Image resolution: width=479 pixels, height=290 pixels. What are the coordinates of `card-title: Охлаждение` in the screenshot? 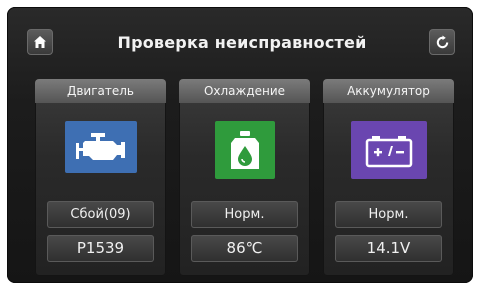 It's located at (244, 91).